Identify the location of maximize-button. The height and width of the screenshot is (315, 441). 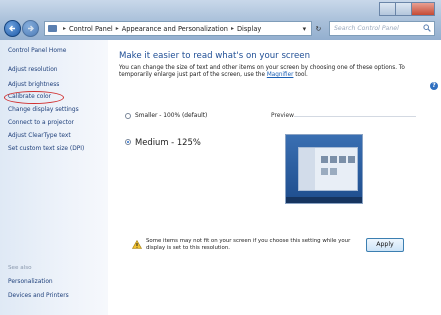
(403, 9).